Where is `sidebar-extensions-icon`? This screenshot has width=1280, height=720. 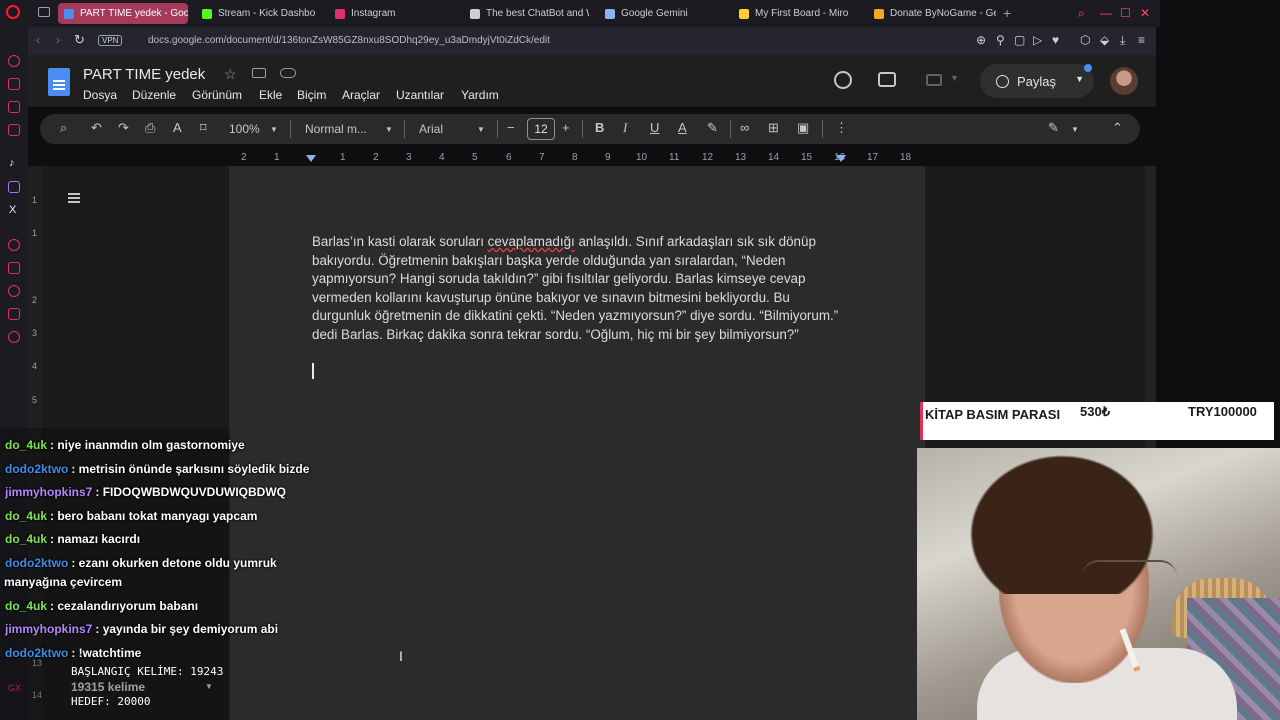 sidebar-extensions-icon is located at coordinates (14, 314).